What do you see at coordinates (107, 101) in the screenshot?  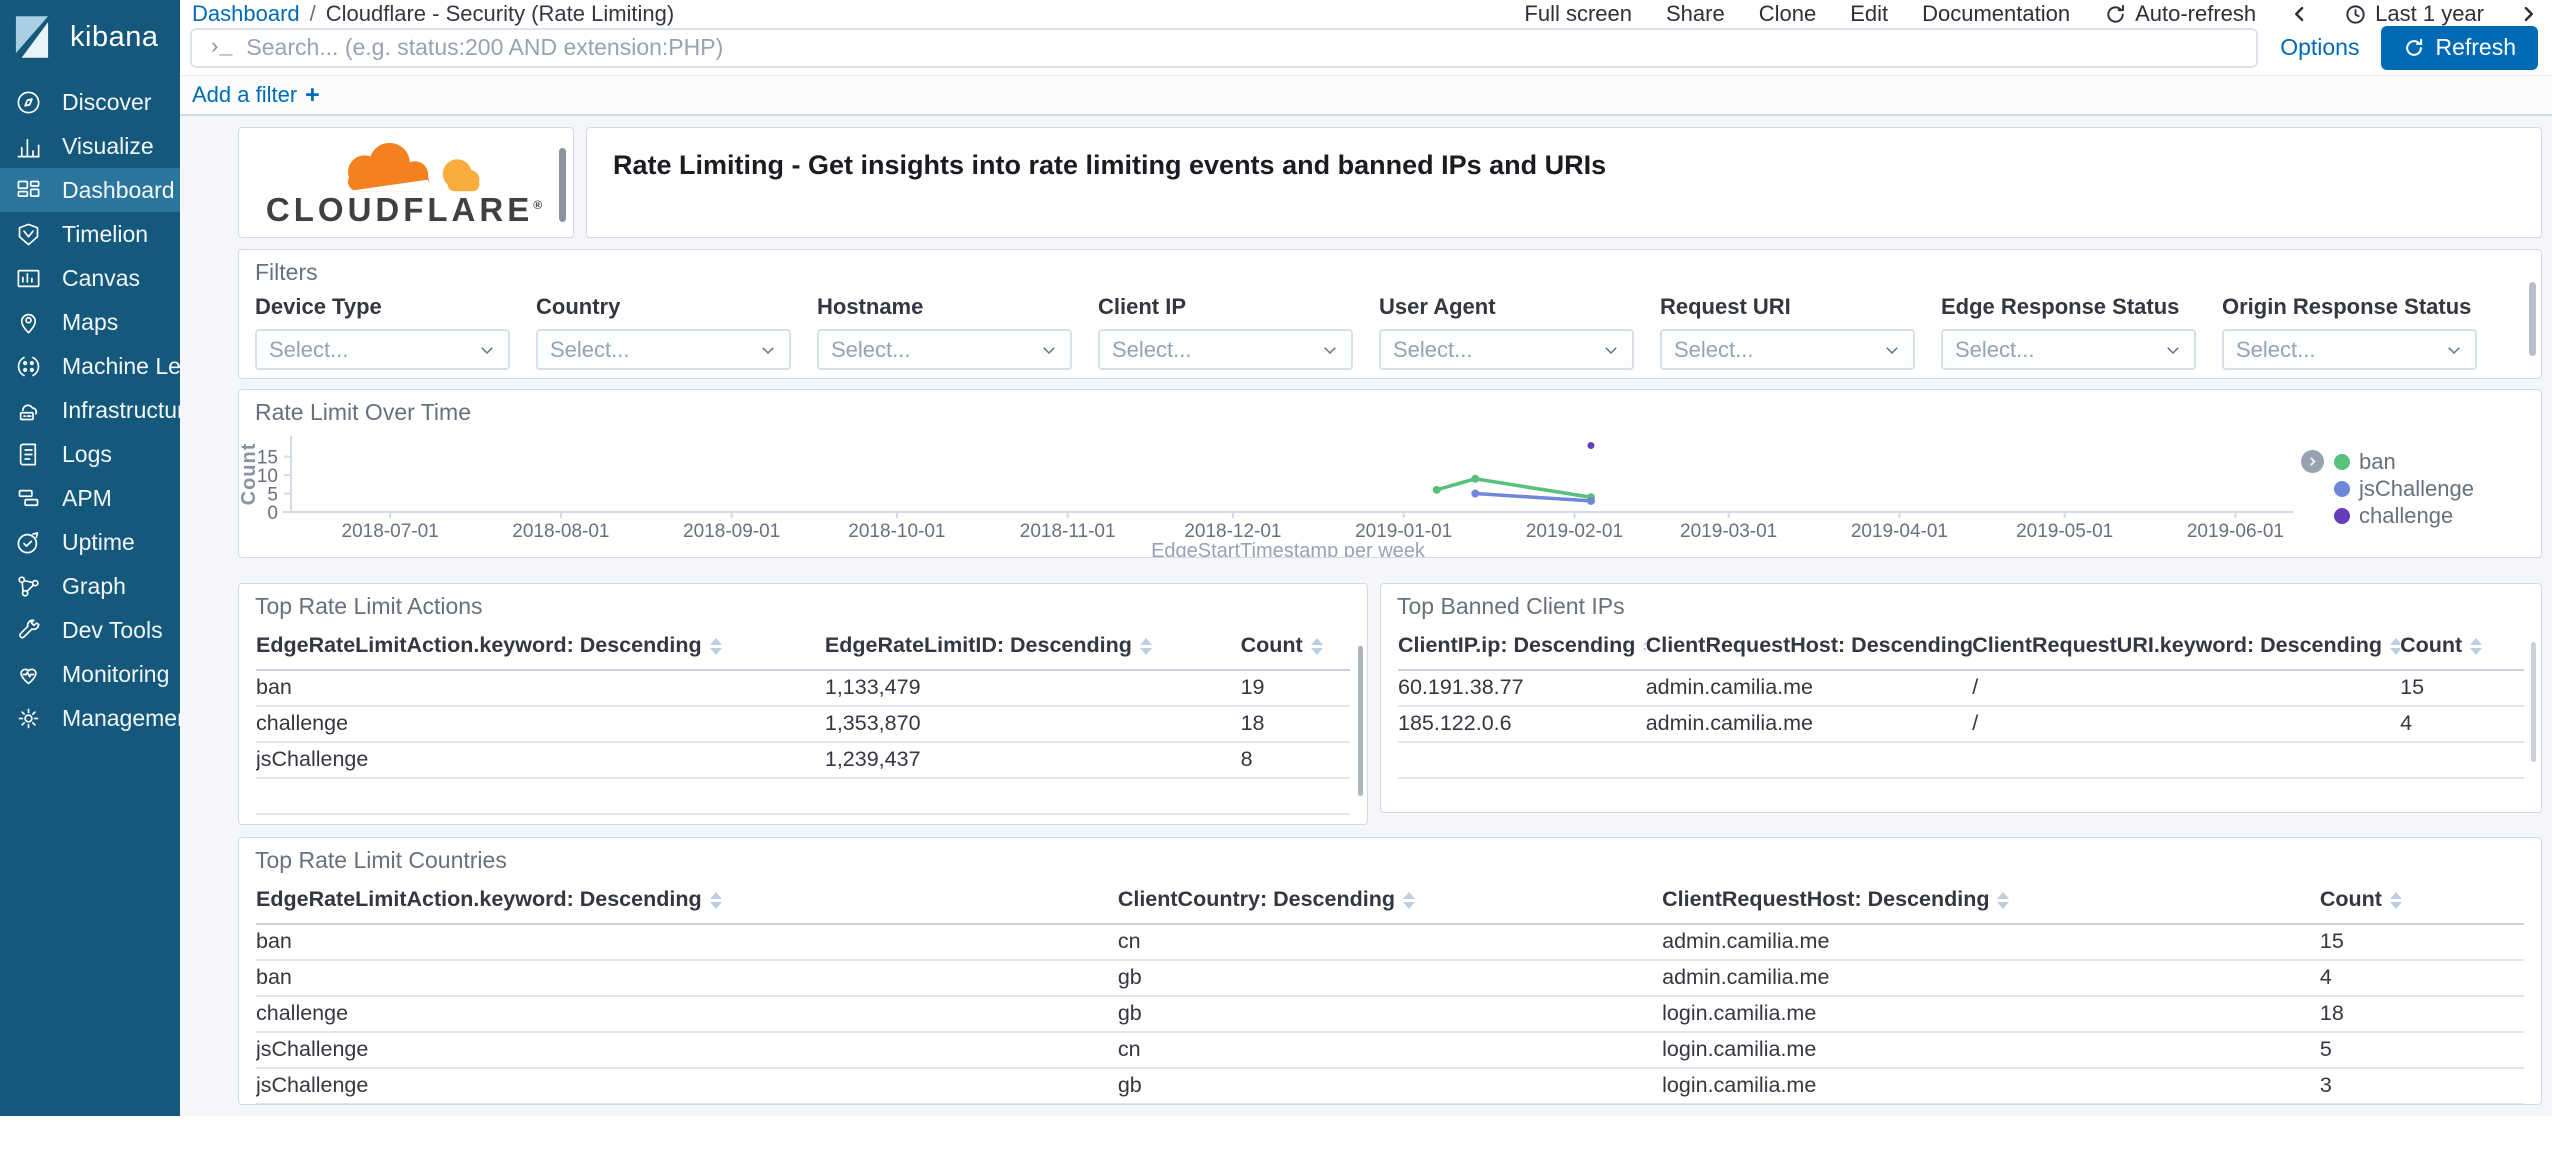 I see `sidebar-item-label: Discover` at bounding box center [107, 101].